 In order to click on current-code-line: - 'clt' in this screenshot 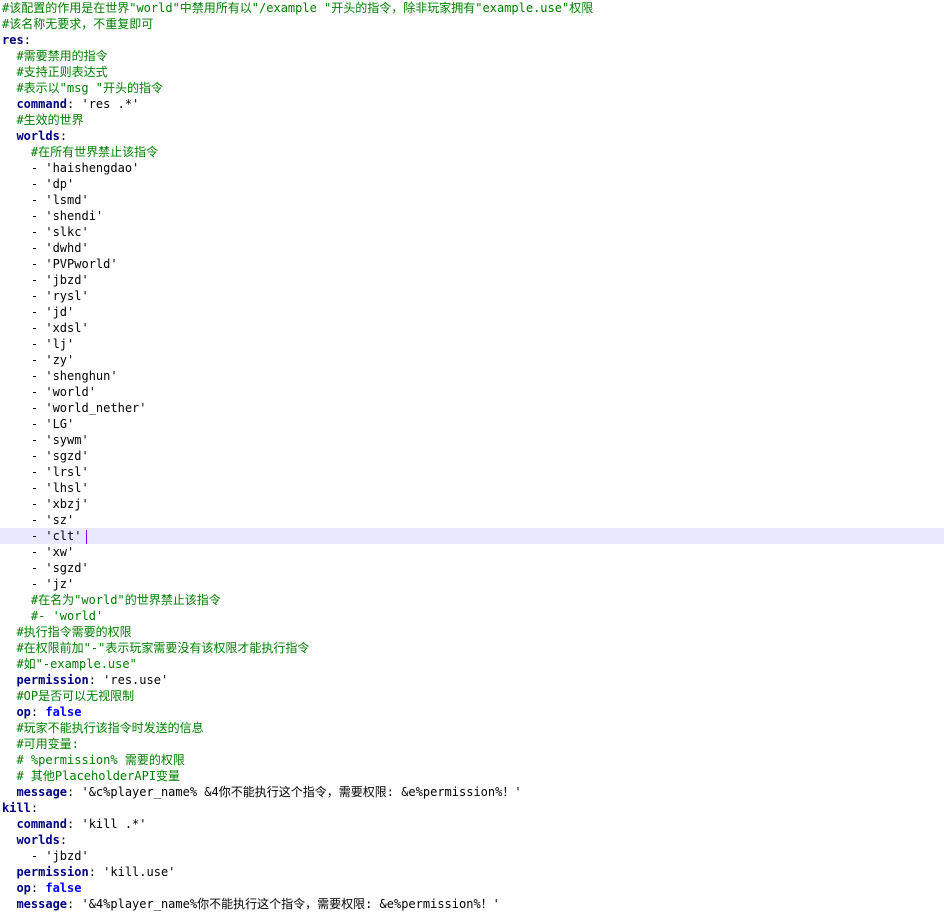, I will do `click(472, 536)`.